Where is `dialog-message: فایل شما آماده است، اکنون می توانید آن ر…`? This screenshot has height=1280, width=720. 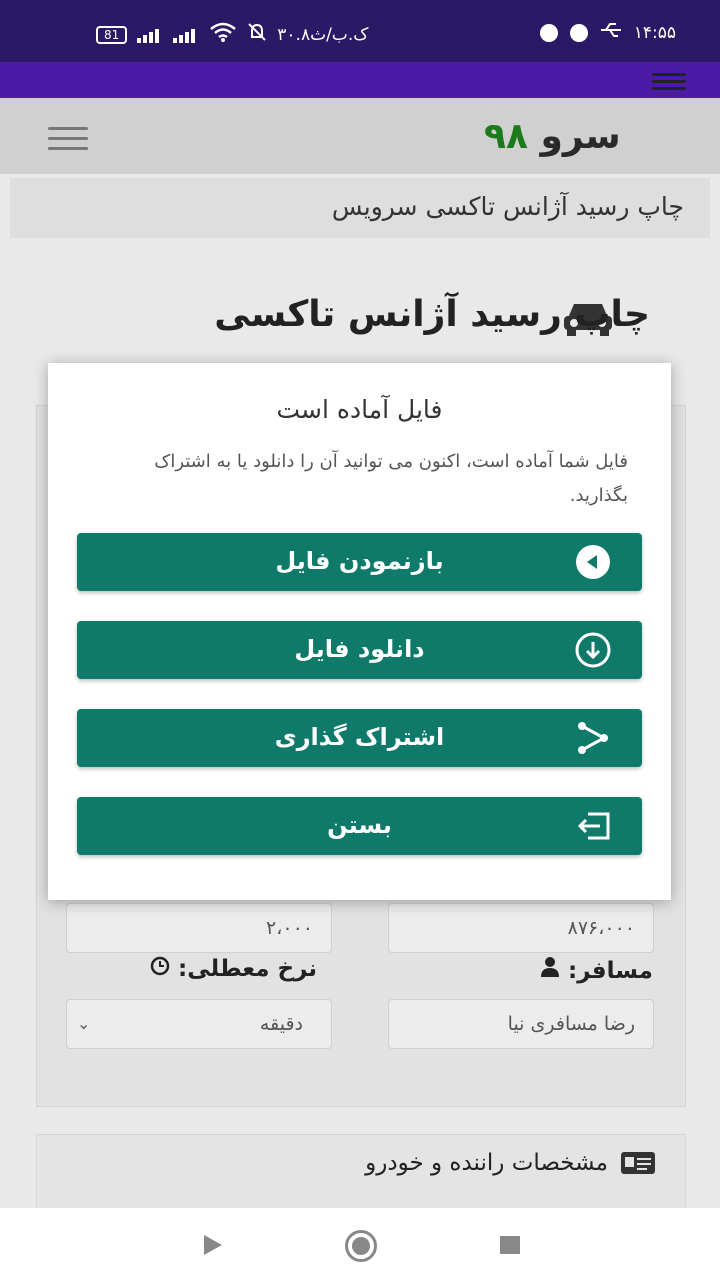 dialog-message: فایل شما آماده است، اکنون می توانید آن ر… is located at coordinates (391, 478).